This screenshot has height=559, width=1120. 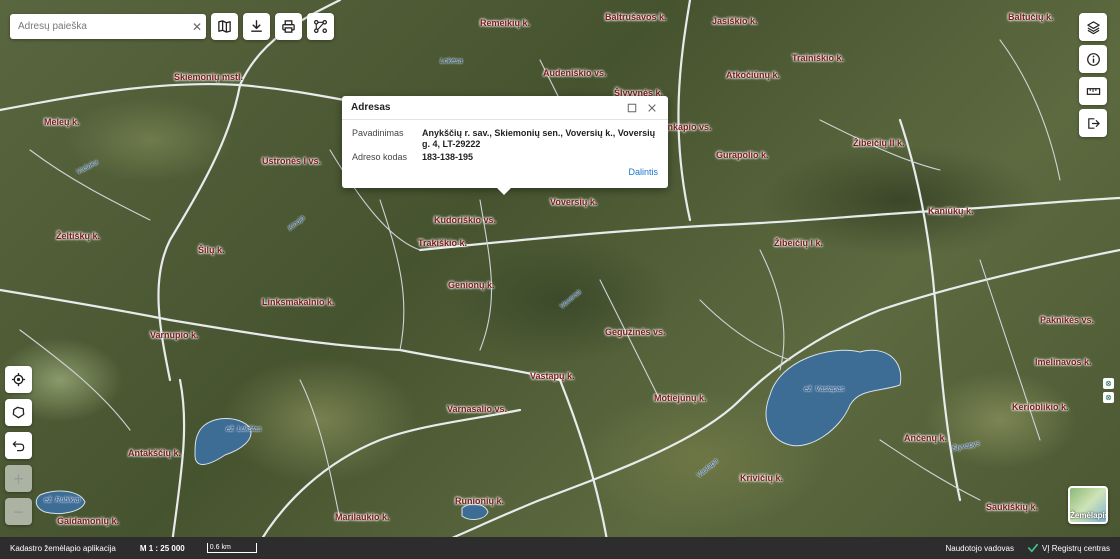 I want to click on popup-key: Adreso kodas, so click(x=380, y=157).